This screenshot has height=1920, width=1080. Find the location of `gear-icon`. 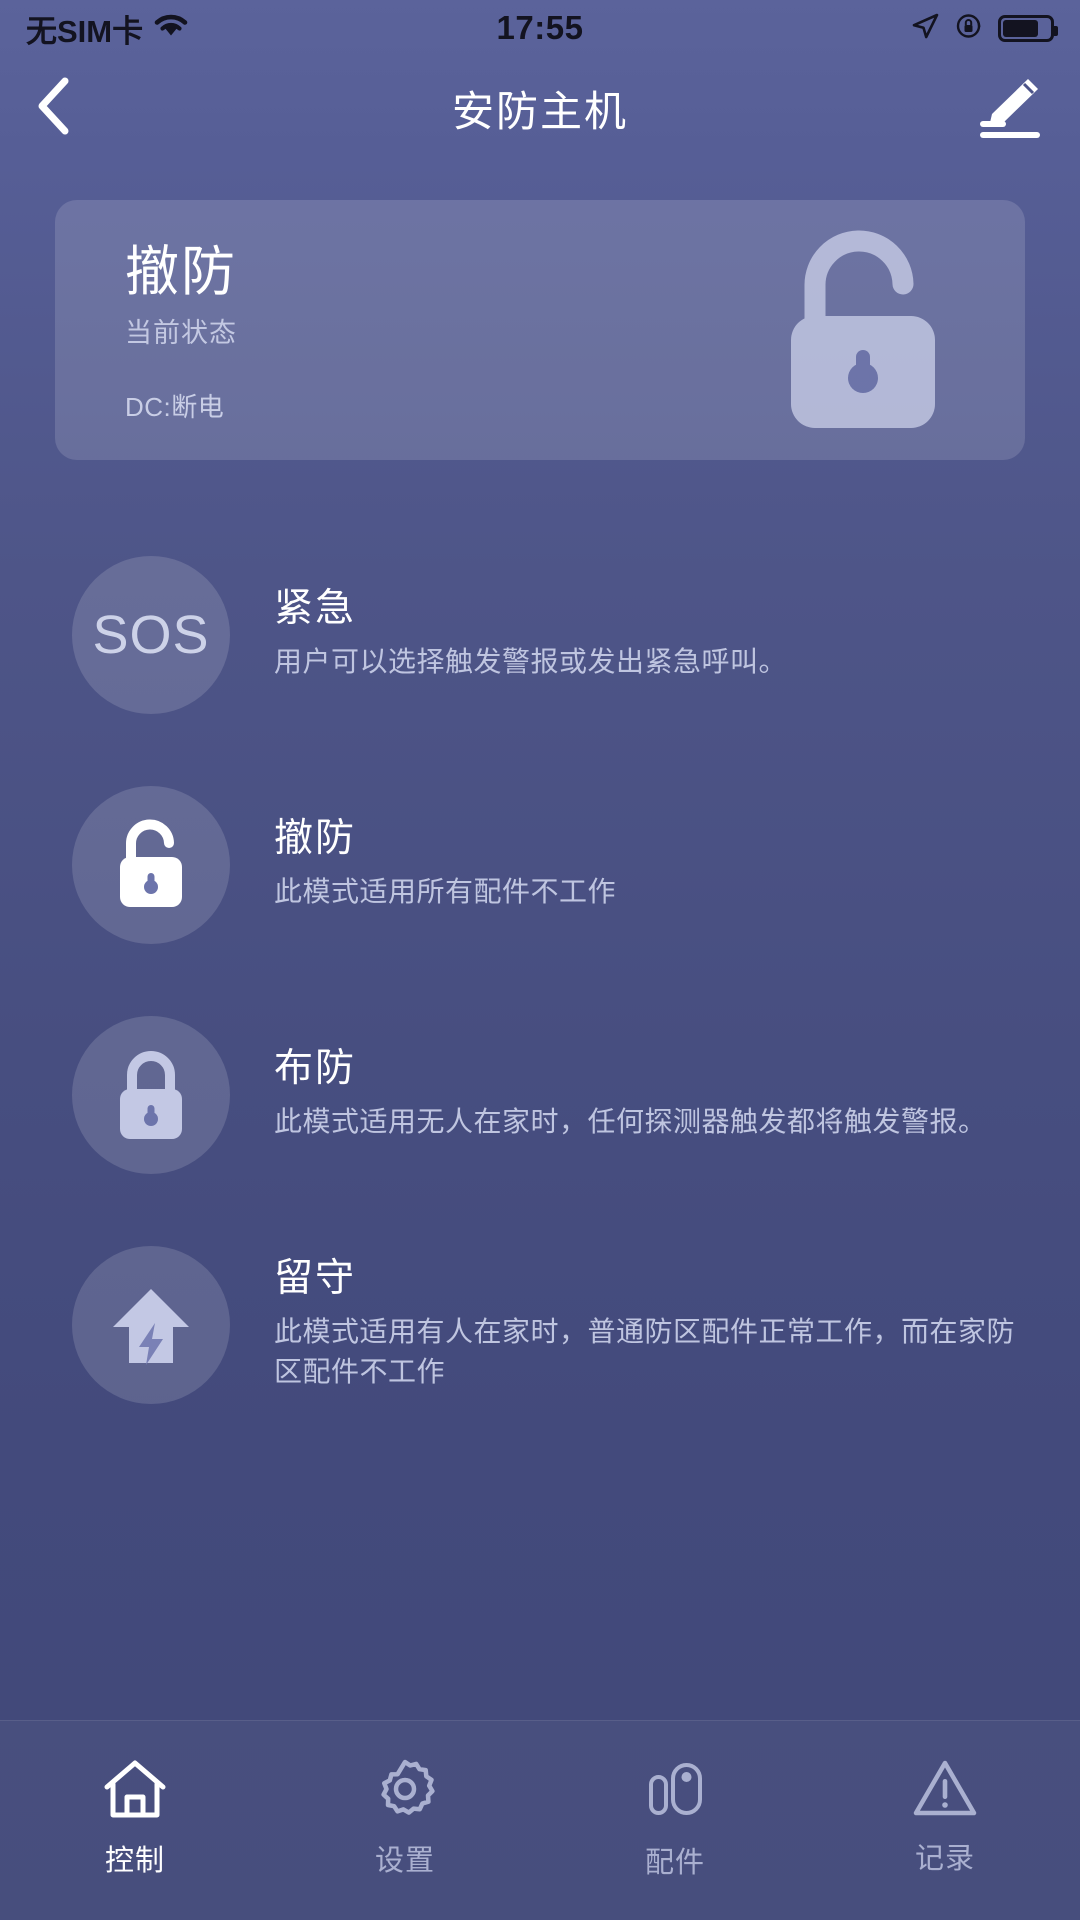

gear-icon is located at coordinates (405, 1789).